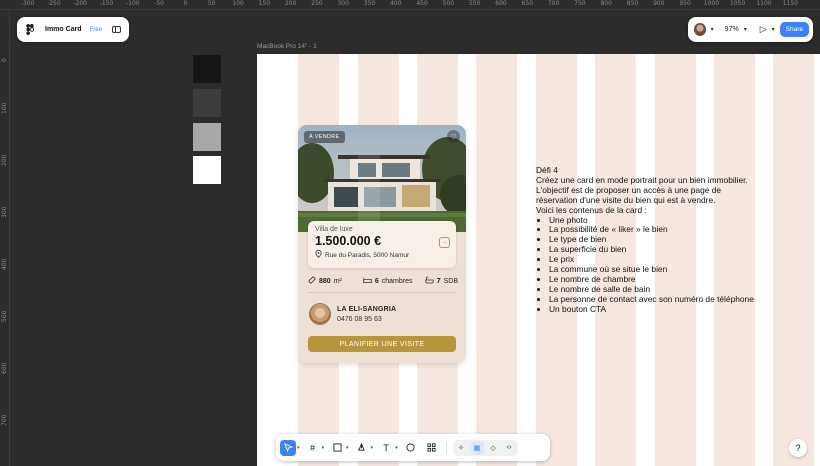 The image size is (820, 466). Describe the element at coordinates (95, 29) in the screenshot. I see `plan-badge: Free` at that location.